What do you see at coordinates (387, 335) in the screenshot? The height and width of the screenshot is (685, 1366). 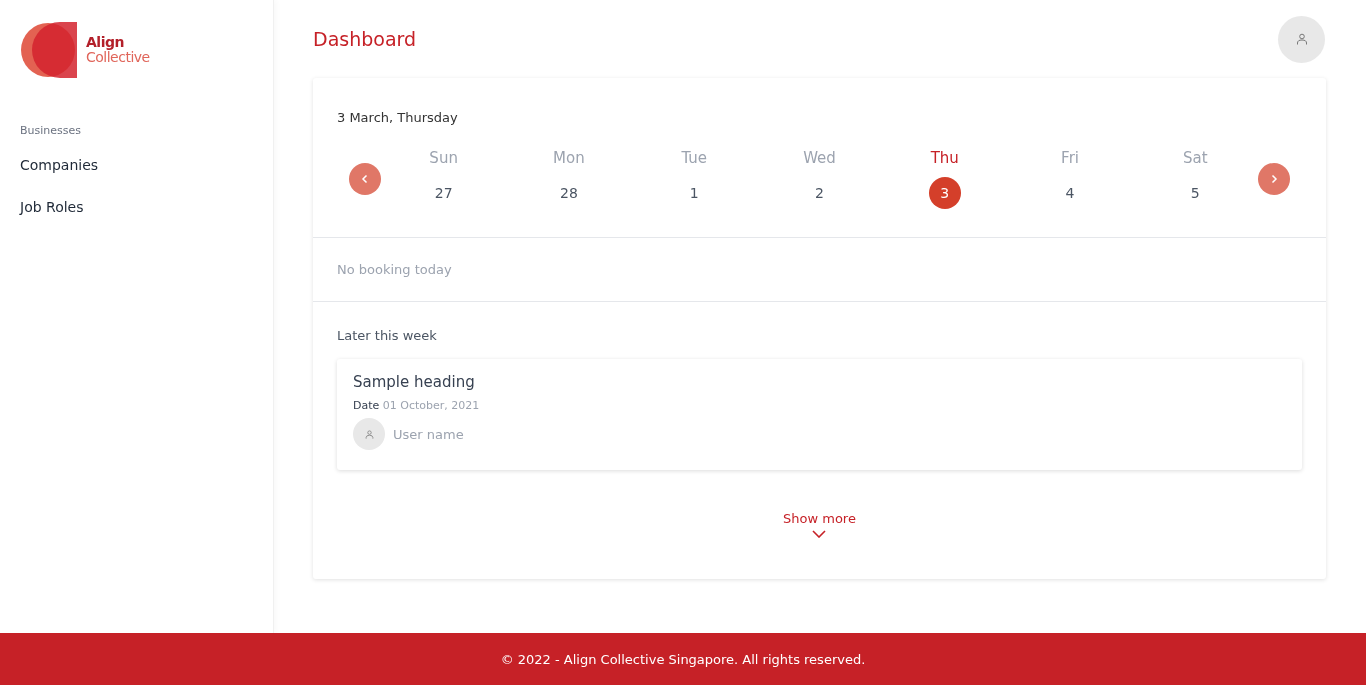 I see `section-title: Later this week` at bounding box center [387, 335].